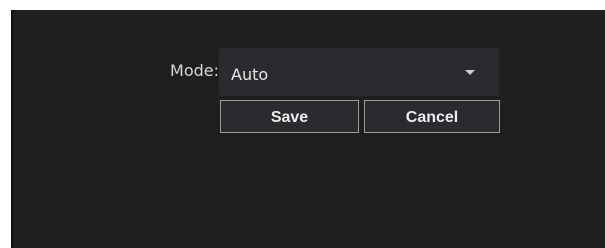 Image resolution: width=605 pixels, height=248 pixels. I want to click on save-button: Save, so click(289, 116).